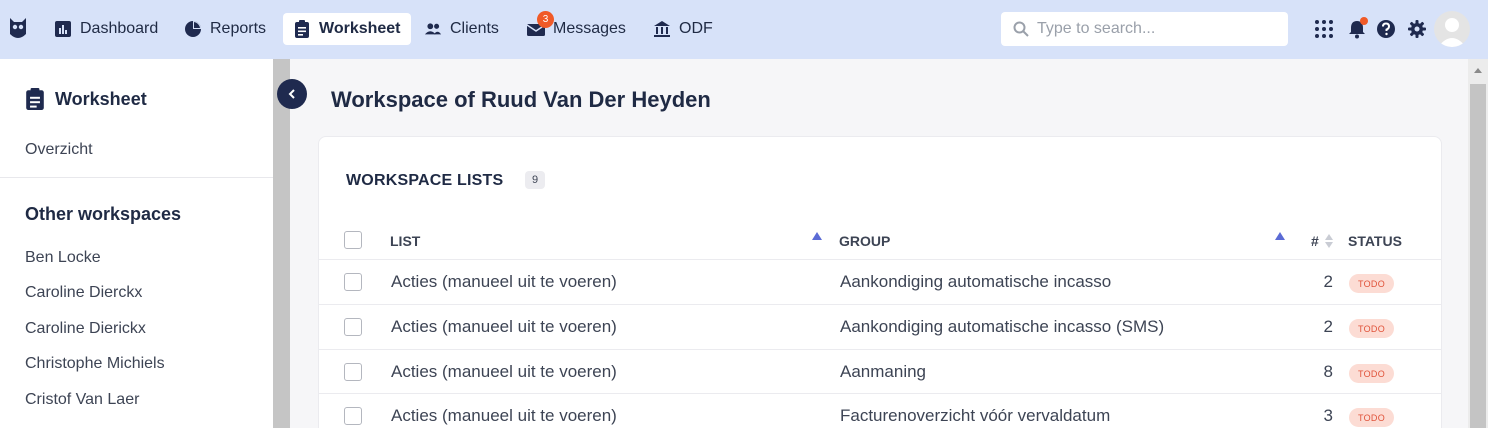 The width and height of the screenshot is (1488, 428). I want to click on sidebar-item-workspace: Ben Locke, so click(63, 258).